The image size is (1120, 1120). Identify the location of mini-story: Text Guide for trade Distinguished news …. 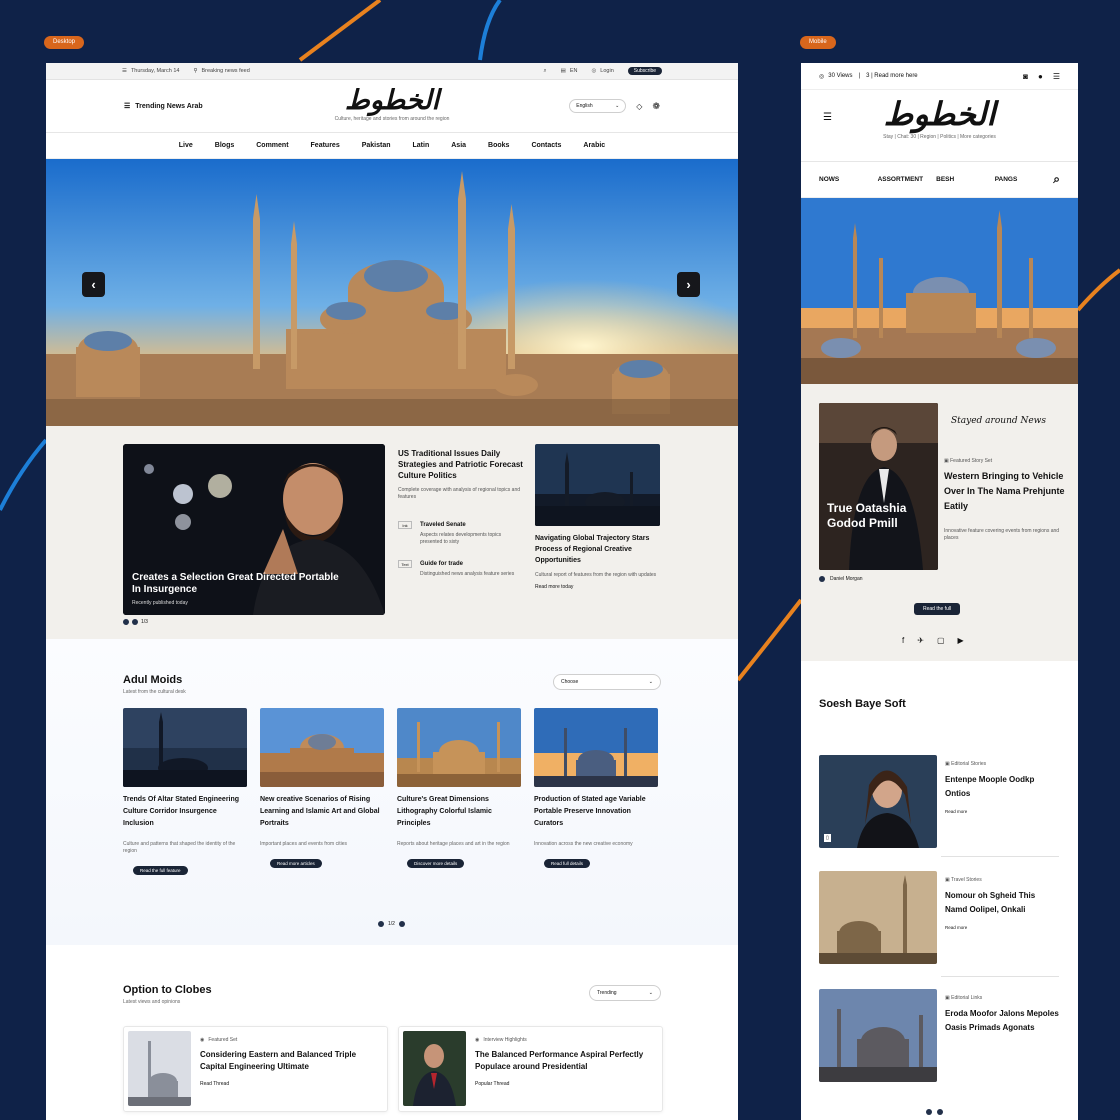
(460, 569).